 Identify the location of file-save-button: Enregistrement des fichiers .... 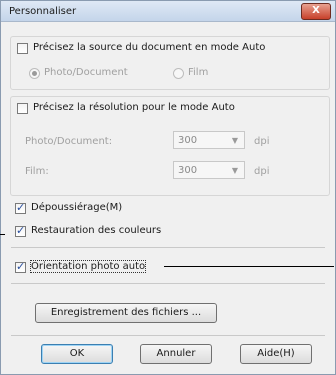
(126, 313).